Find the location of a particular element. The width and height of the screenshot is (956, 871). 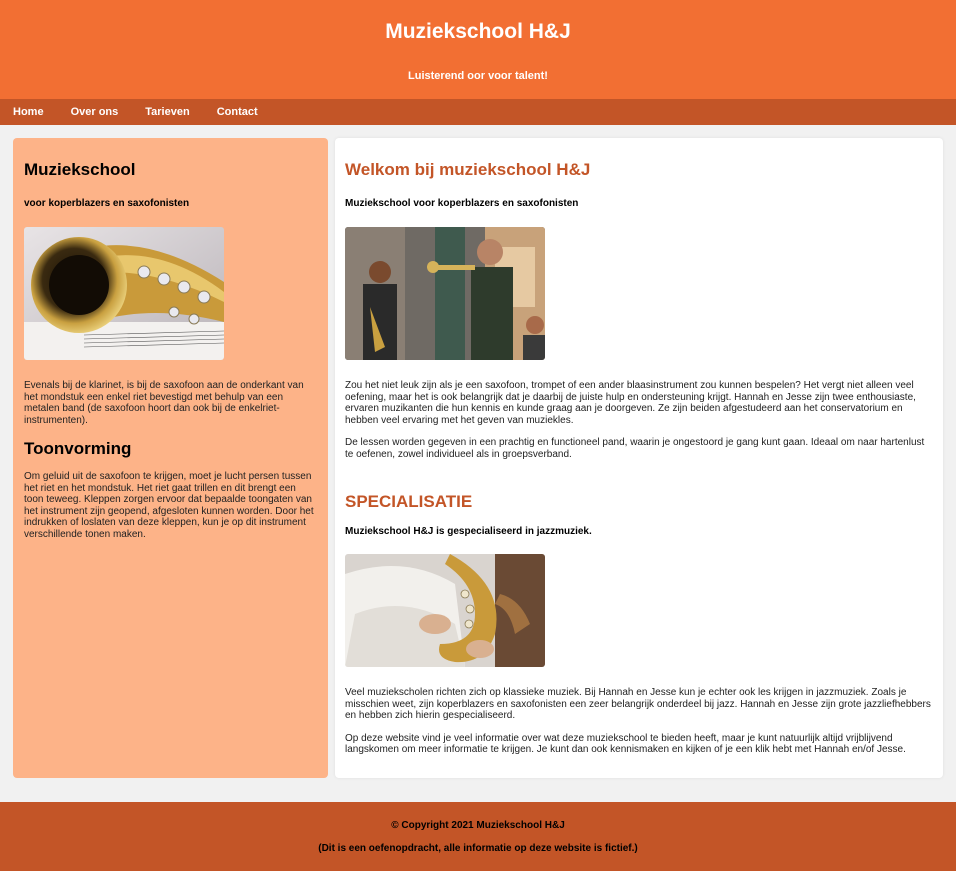

main-nav: Home Over ons Tarieven Contact is located at coordinates (478, 112).